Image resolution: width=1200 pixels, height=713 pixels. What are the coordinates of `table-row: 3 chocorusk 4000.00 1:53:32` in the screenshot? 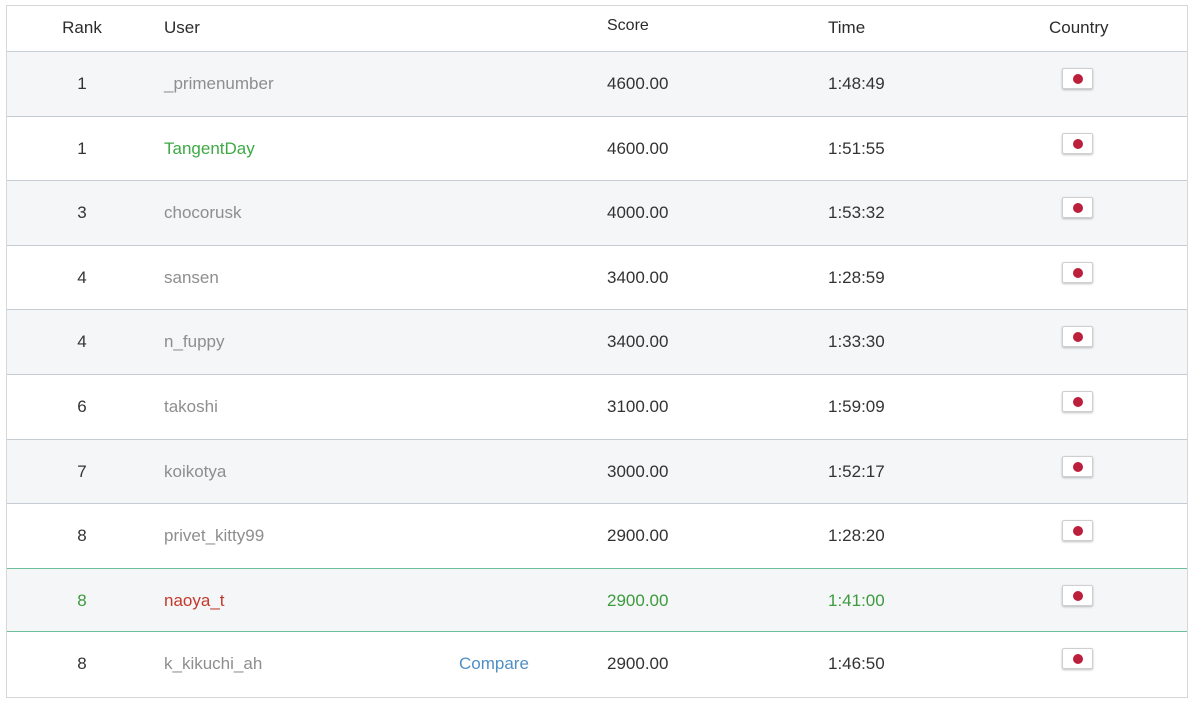 It's located at (597, 213).